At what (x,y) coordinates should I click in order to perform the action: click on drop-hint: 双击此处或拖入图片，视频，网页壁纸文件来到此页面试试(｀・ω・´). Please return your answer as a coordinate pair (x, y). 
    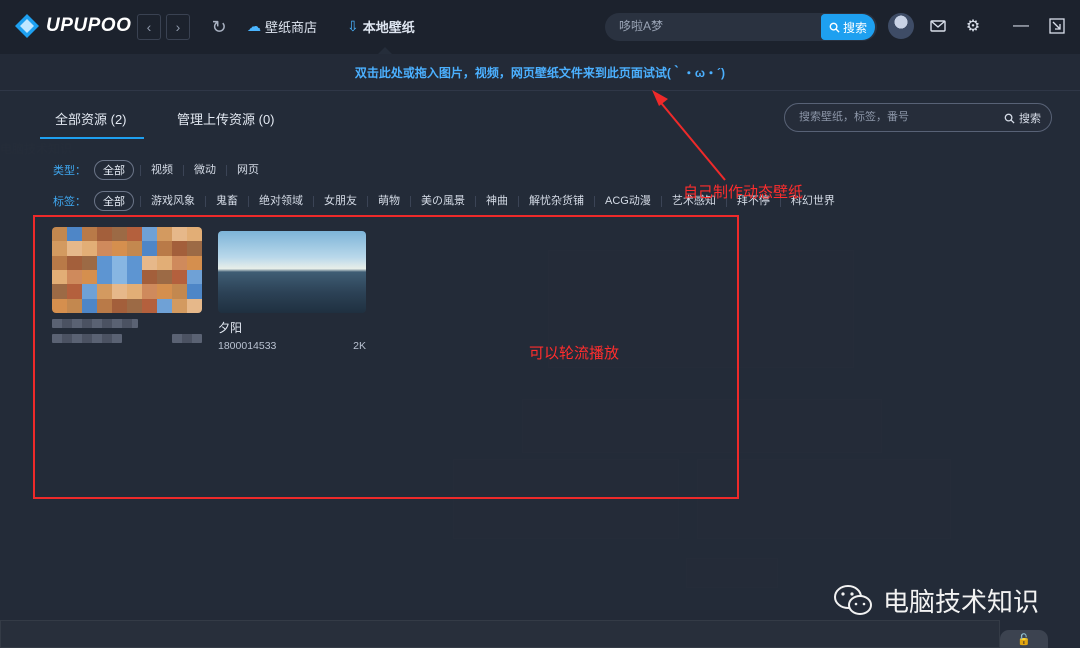
    Looking at the image, I should click on (540, 72).